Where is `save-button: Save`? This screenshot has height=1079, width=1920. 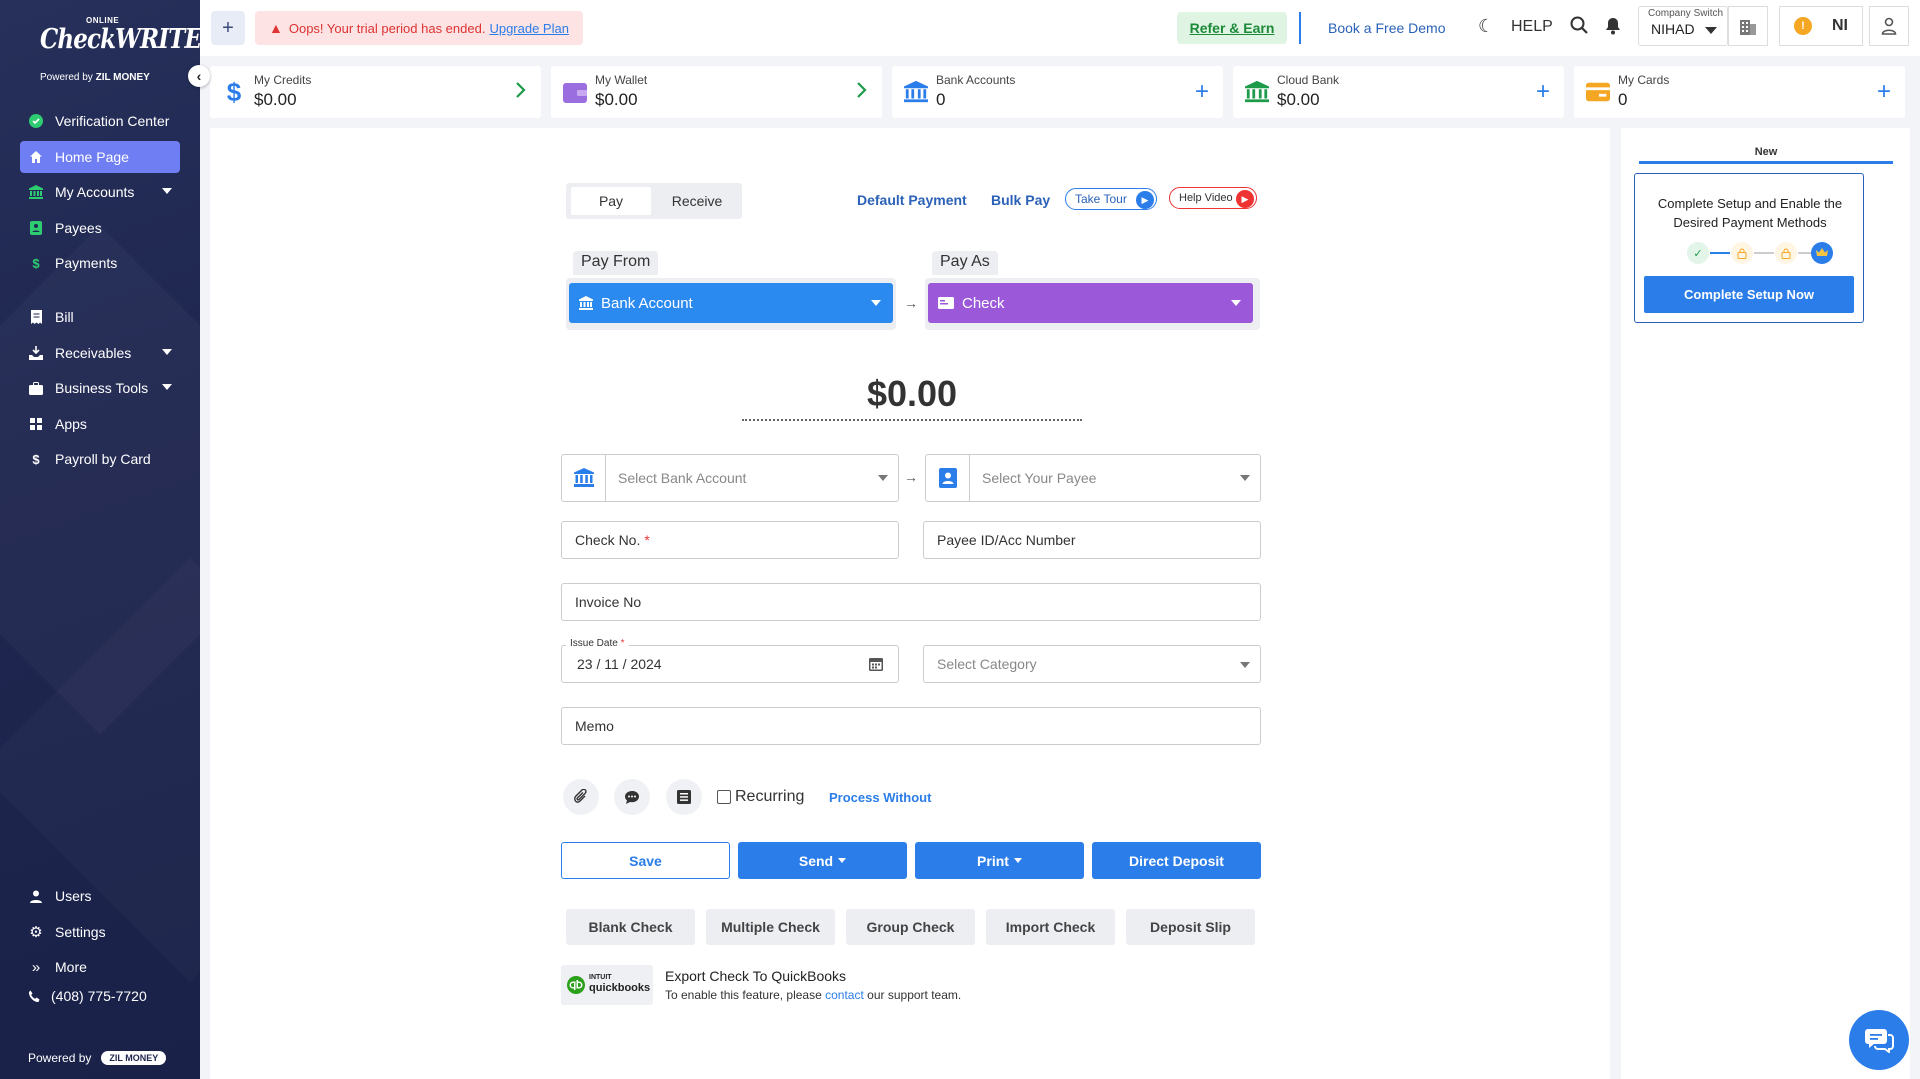 save-button: Save is located at coordinates (645, 860).